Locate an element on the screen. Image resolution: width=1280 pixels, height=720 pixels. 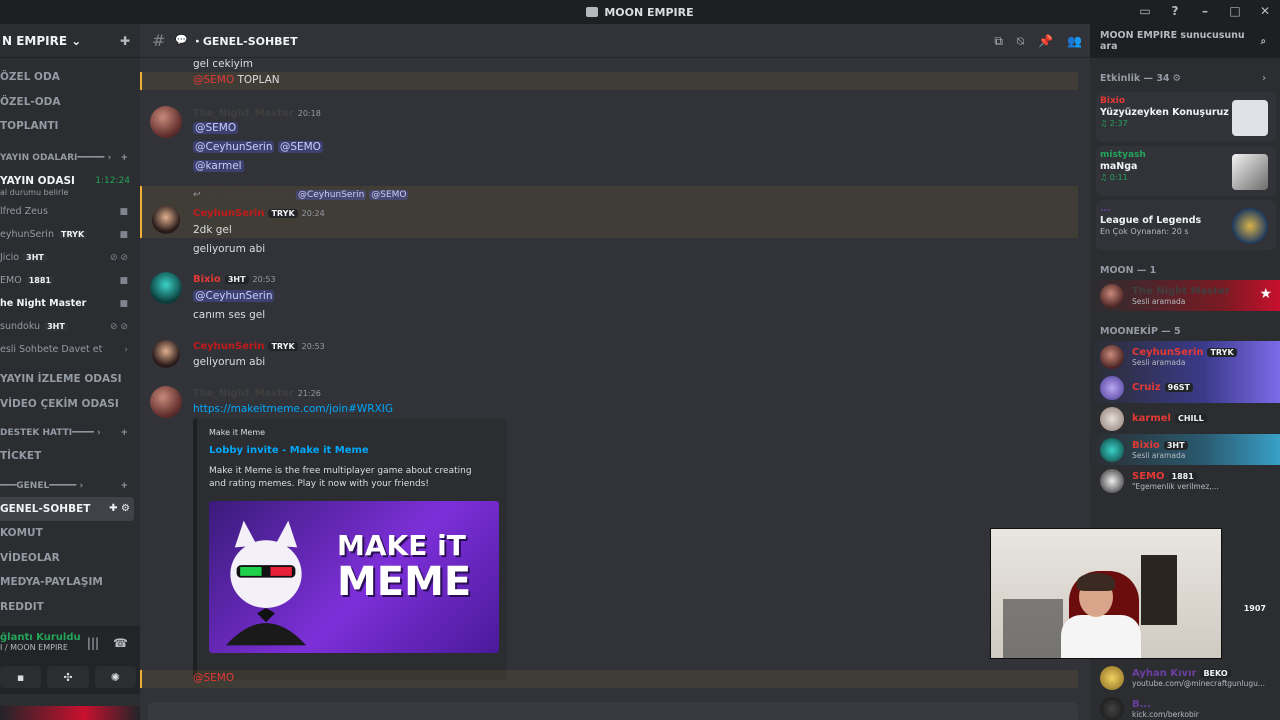
voice-status-text: al durumu belirle is located at coordinates (70, 194).